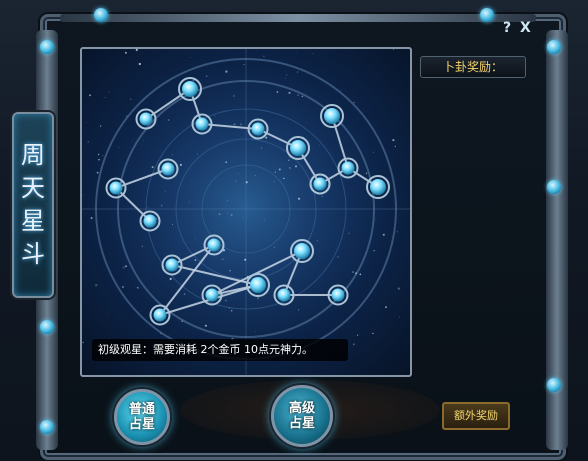 Image resolution: width=588 pixels, height=461 pixels. I want to click on top-ornament-bar, so click(298, 18).